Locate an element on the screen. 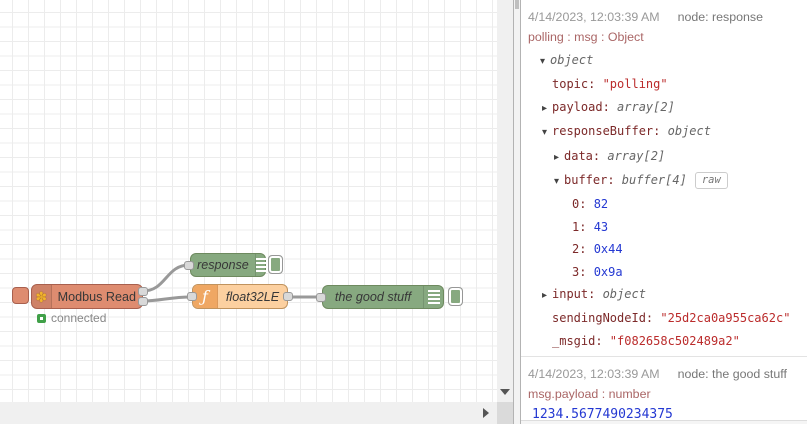 This screenshot has height=424, width=807. modbus-flower-icon: ✽ is located at coordinates (41, 296).